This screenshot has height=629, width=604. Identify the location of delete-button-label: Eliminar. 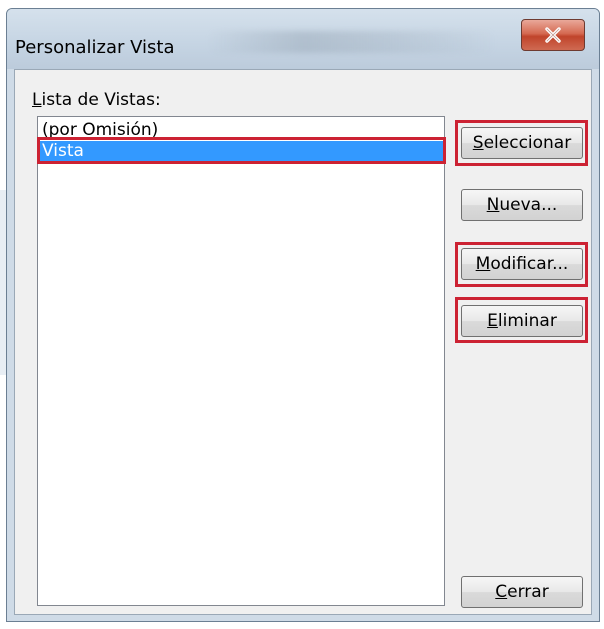
(522, 321).